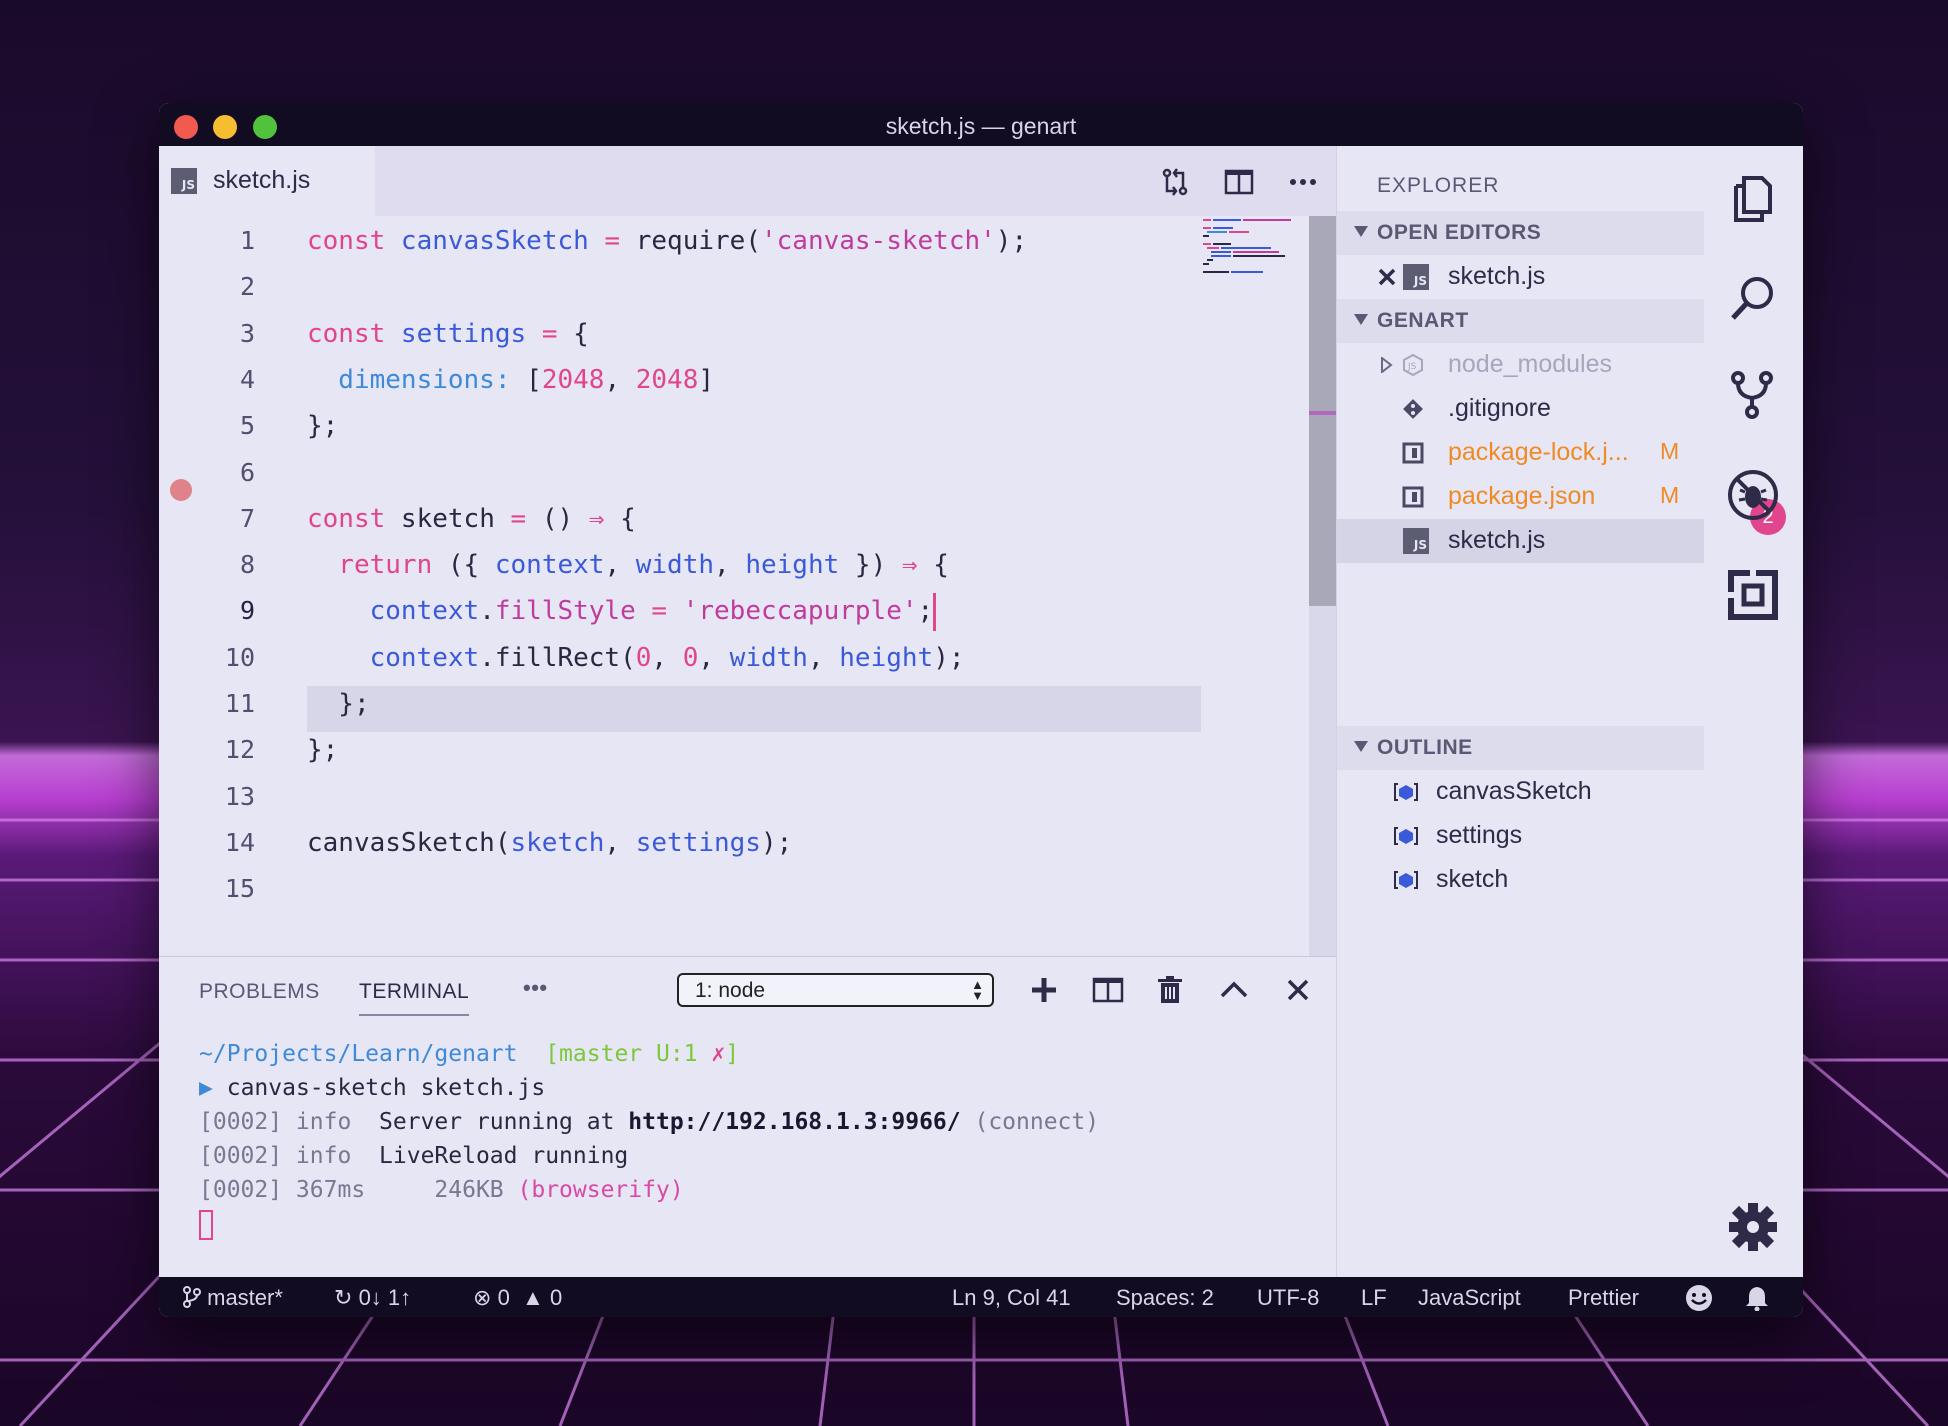 This screenshot has height=1426, width=1948. What do you see at coordinates (1413, 453) in the screenshot?
I see `json-file-icon` at bounding box center [1413, 453].